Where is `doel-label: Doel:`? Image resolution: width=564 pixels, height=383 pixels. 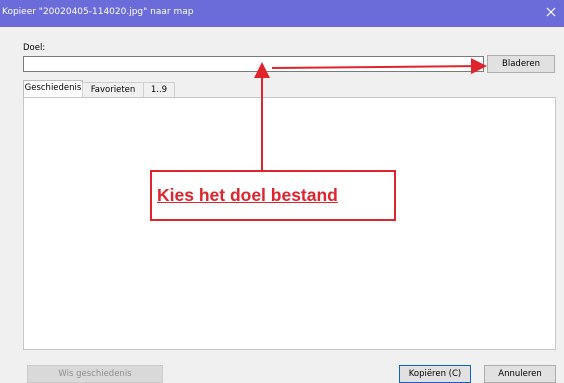
doel-label: Doel: is located at coordinates (34, 48).